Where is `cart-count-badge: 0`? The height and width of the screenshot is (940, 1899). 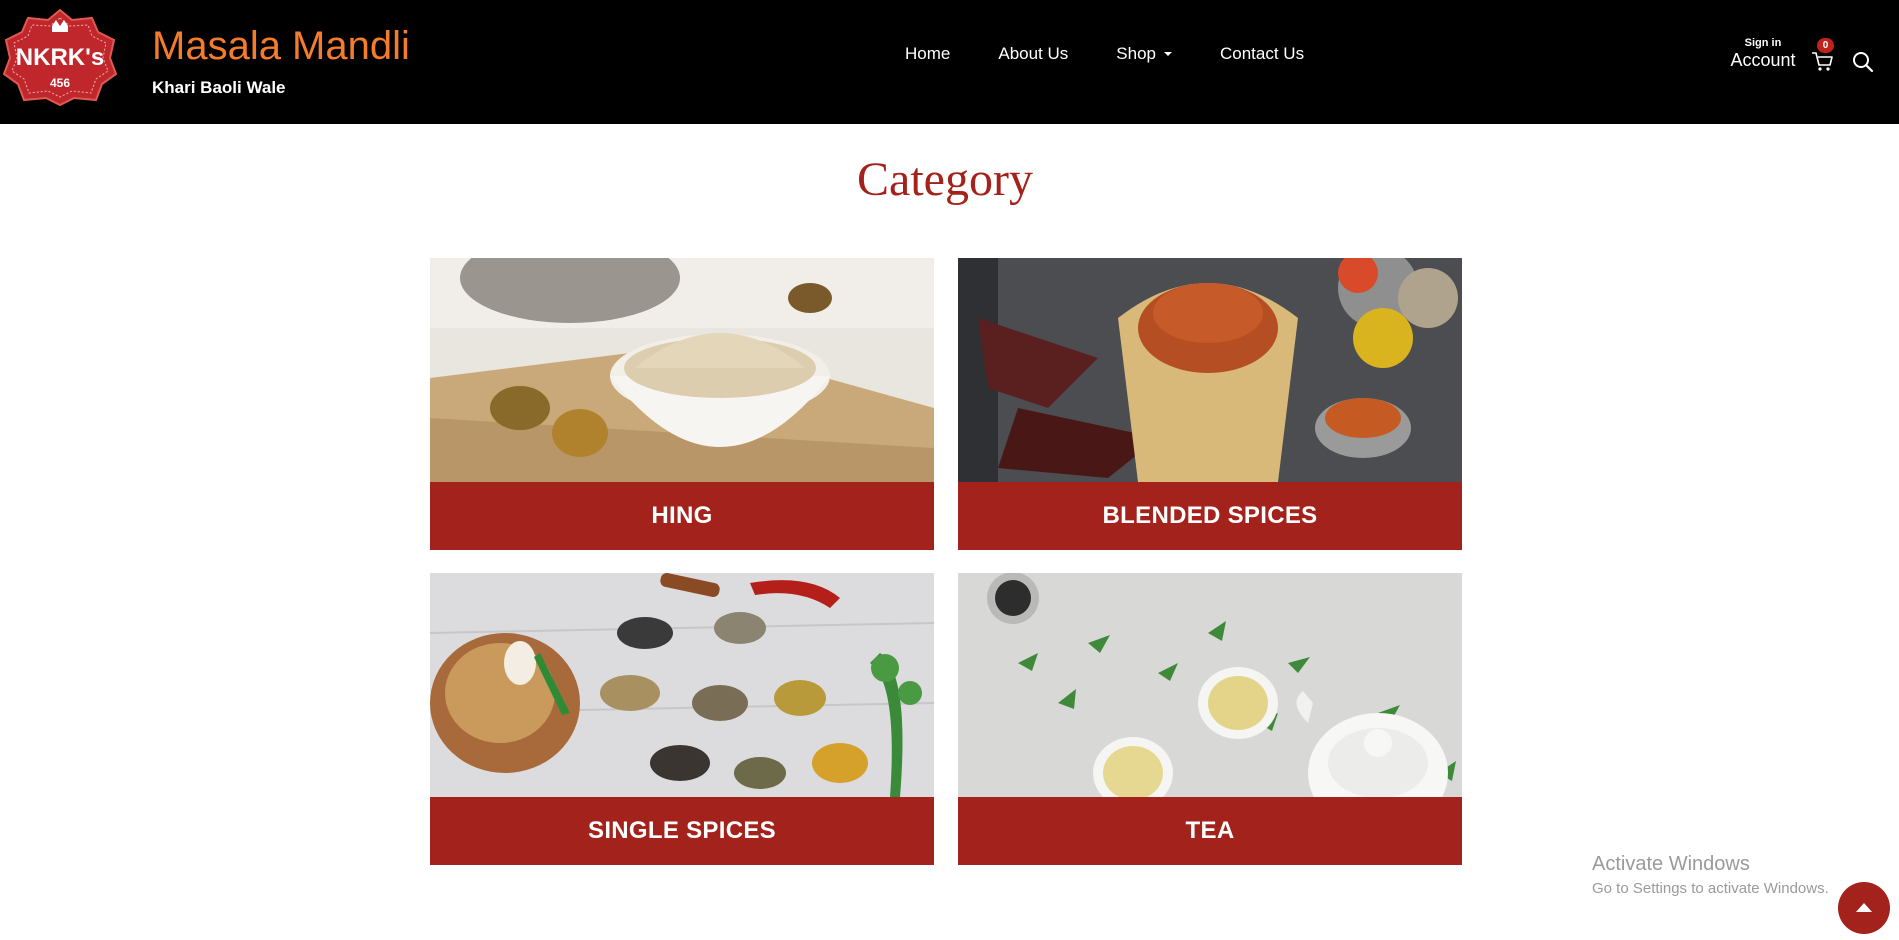
cart-count-badge: 0 is located at coordinates (1825, 45).